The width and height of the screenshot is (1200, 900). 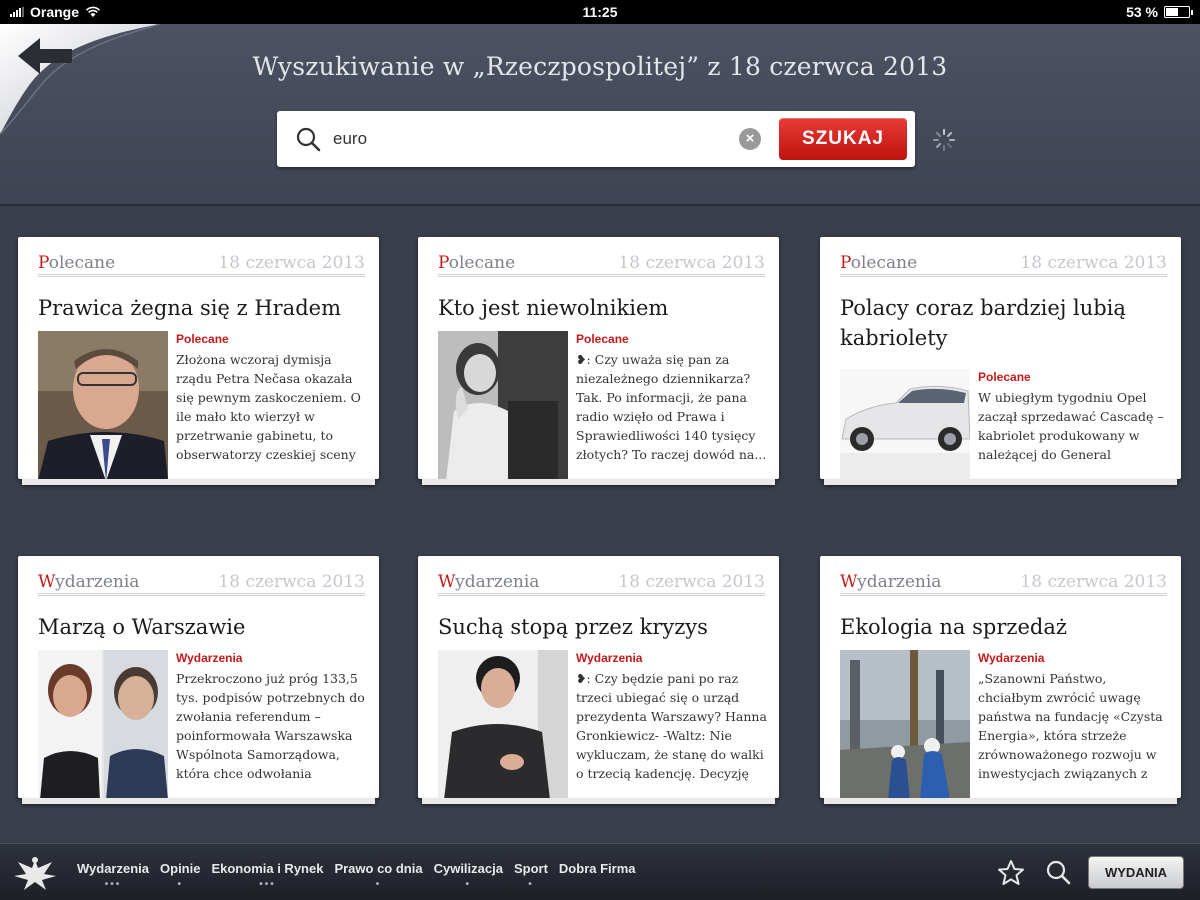 I want to click on card-title: Ekologia na sprzedaż, so click(x=953, y=627).